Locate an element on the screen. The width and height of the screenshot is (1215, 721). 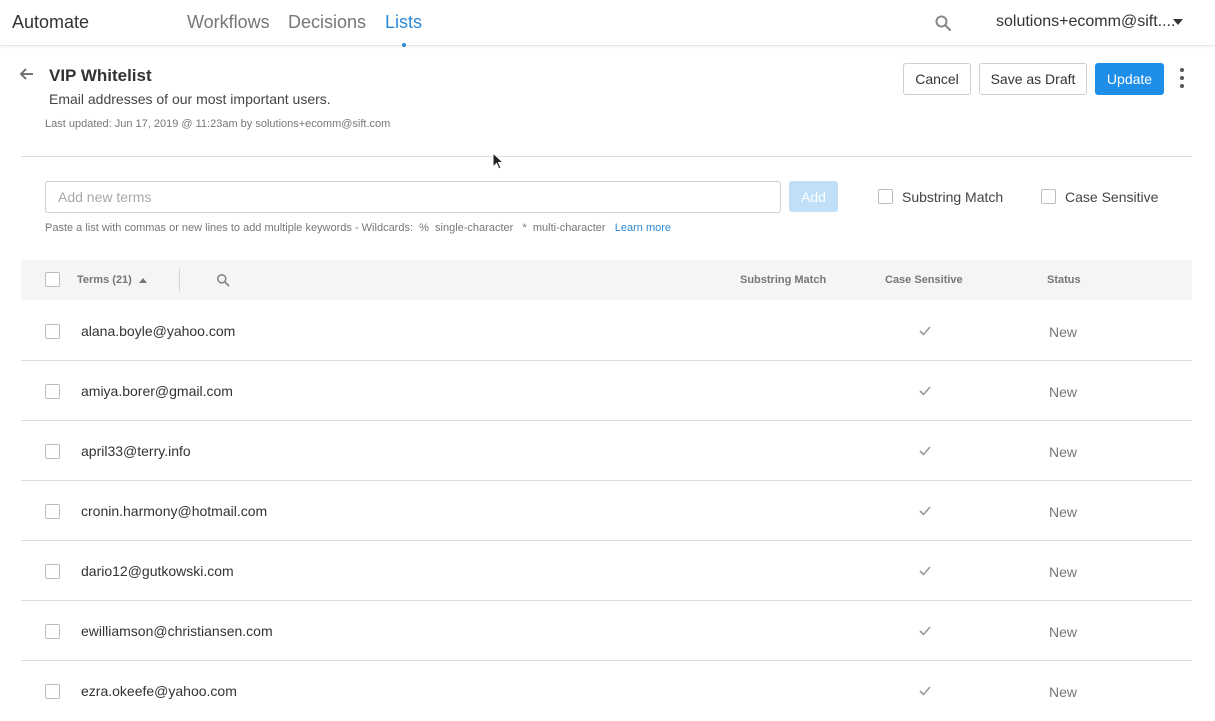
column-terms: Terms (21) is located at coordinates (104, 280).